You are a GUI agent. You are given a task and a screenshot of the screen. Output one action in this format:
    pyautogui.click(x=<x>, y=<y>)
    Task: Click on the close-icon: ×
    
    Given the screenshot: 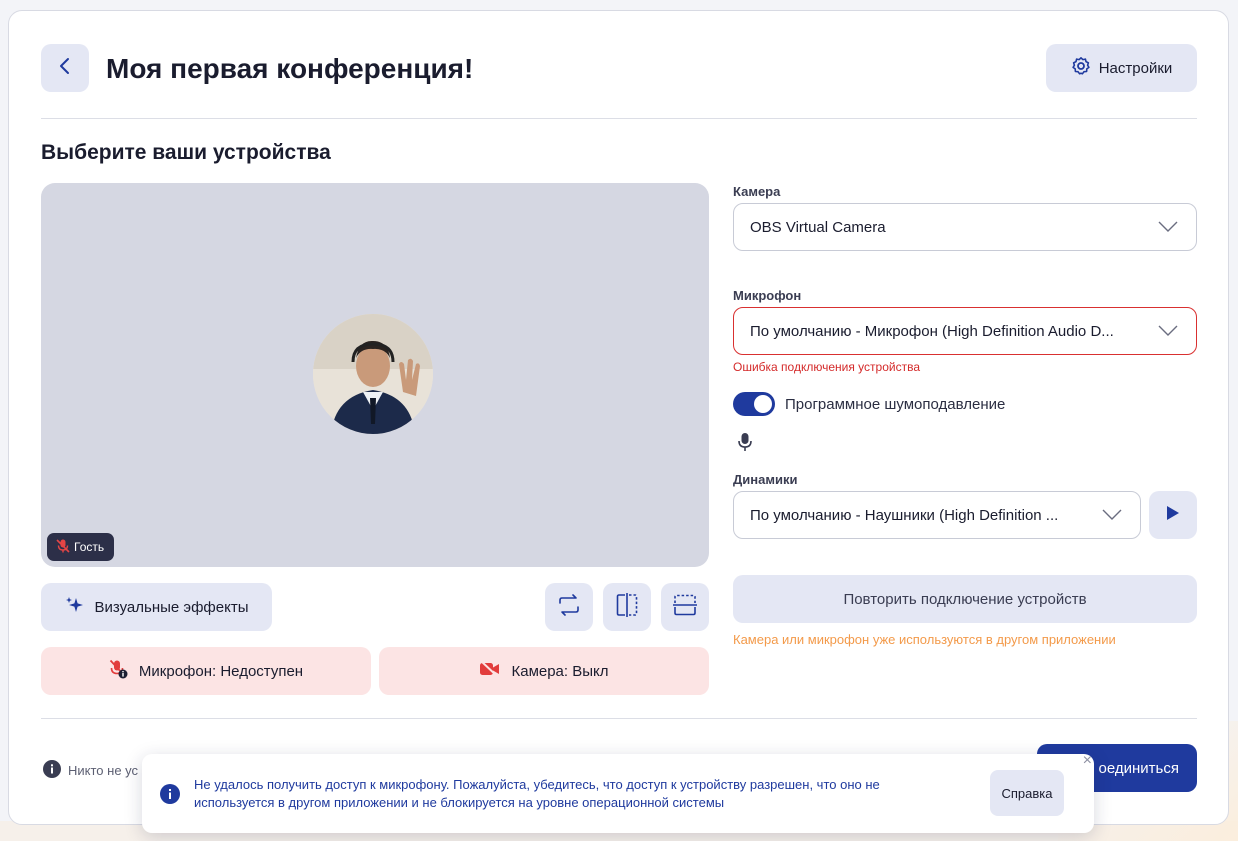 What is the action you would take?
    pyautogui.click(x=1087, y=761)
    